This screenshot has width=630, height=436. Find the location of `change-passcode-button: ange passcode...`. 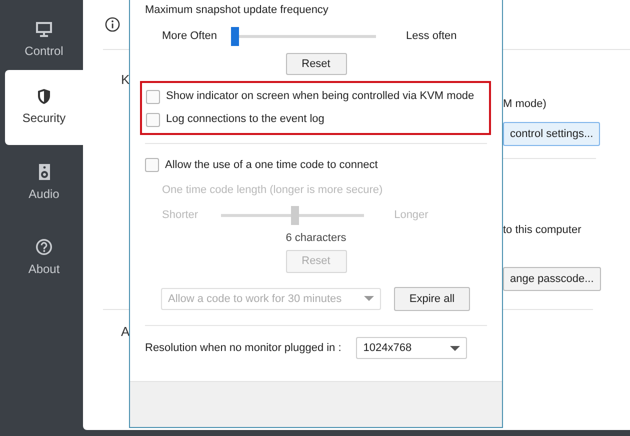

change-passcode-button: ange passcode... is located at coordinates (552, 278).